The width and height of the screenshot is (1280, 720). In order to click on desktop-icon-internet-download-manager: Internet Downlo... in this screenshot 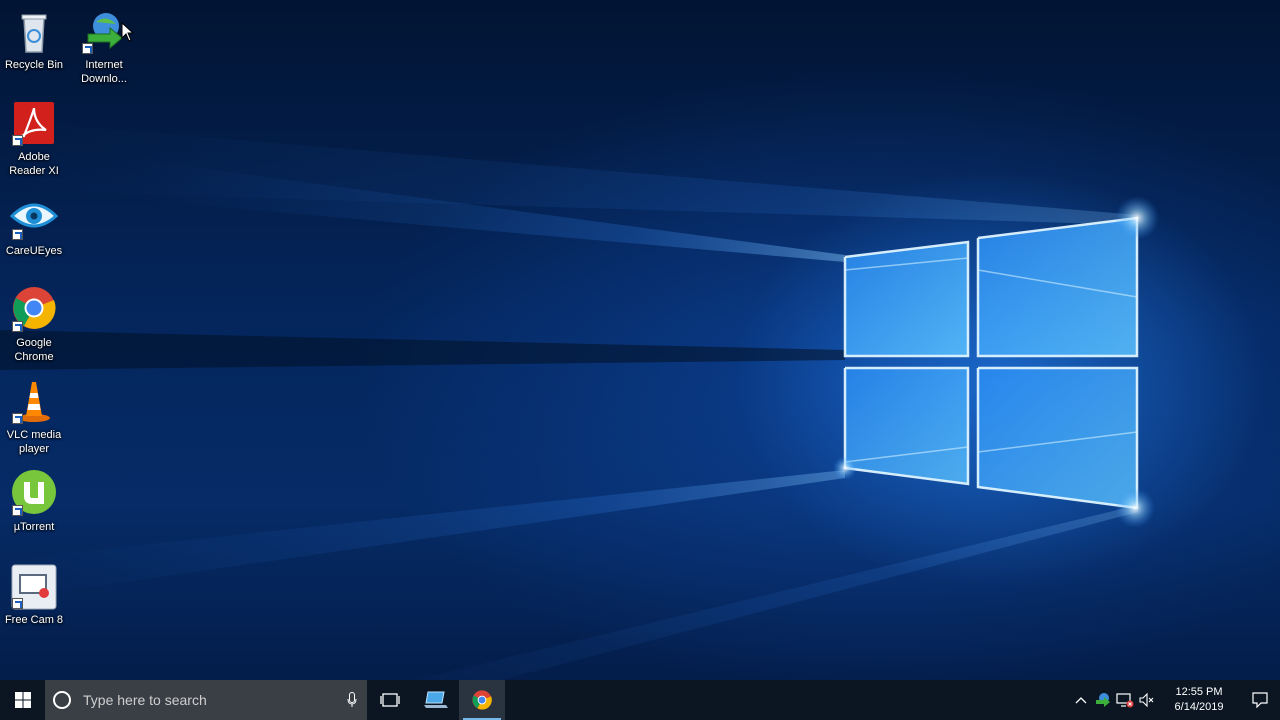, I will do `click(104, 47)`.